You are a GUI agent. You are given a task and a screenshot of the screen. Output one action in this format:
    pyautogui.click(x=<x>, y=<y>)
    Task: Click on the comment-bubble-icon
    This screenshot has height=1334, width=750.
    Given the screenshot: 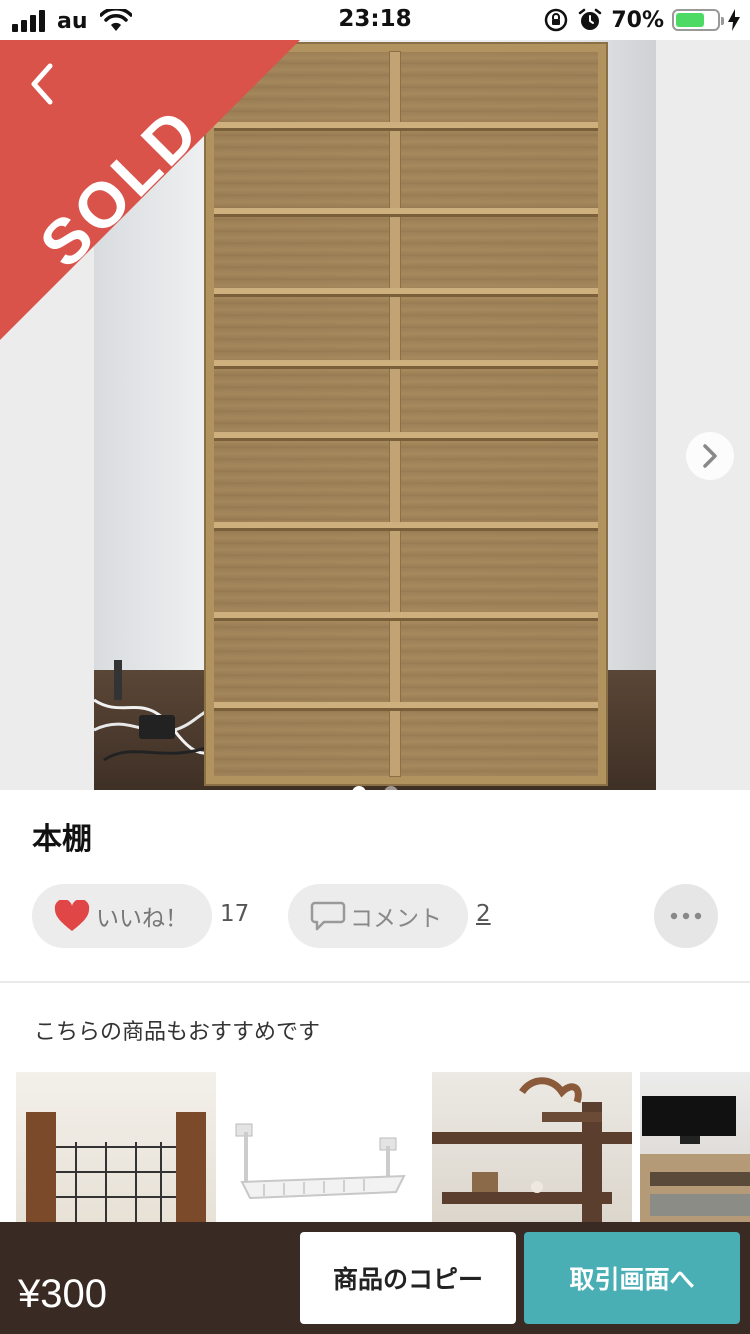 What is the action you would take?
    pyautogui.click(x=328, y=916)
    